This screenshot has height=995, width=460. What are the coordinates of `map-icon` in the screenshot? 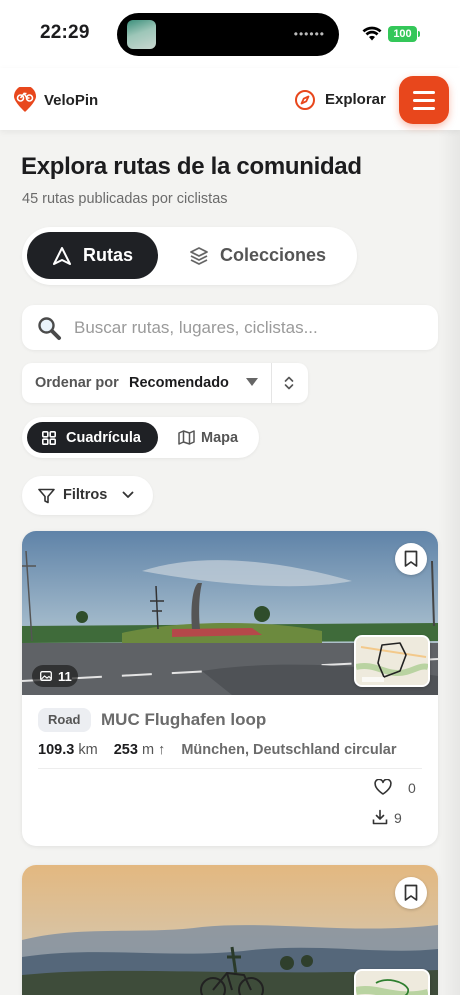 It's located at (186, 437).